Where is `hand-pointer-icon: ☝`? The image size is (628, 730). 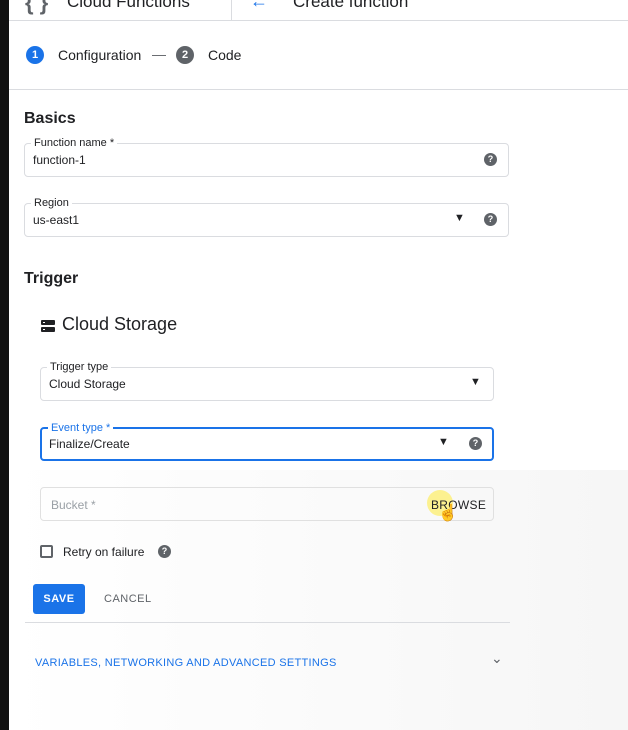
hand-pointer-icon: ☝ is located at coordinates (448, 513).